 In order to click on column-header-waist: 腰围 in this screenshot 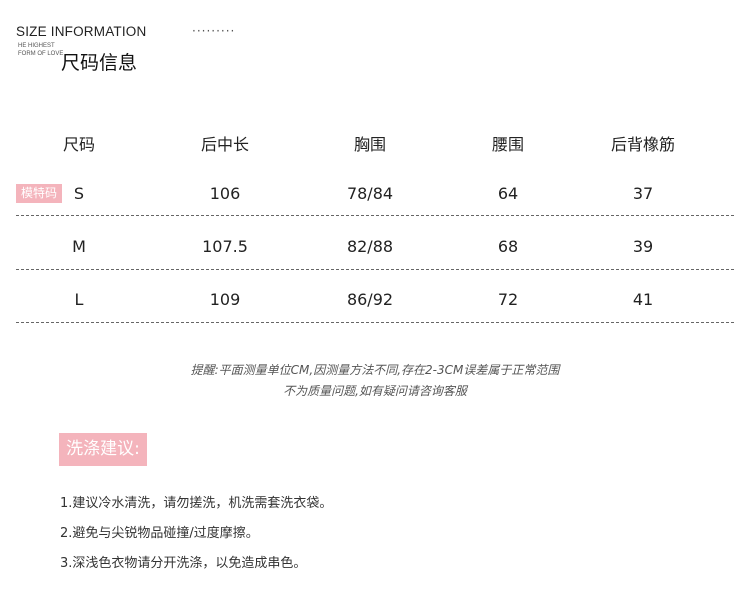, I will do `click(508, 144)`.